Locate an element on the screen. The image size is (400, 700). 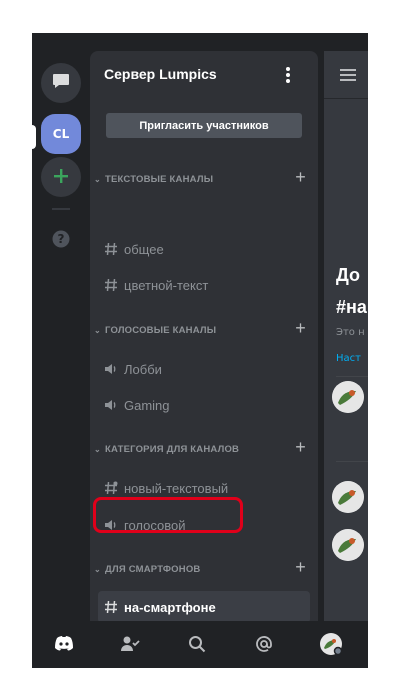
discord-home-icon is located at coordinates (64, 644).